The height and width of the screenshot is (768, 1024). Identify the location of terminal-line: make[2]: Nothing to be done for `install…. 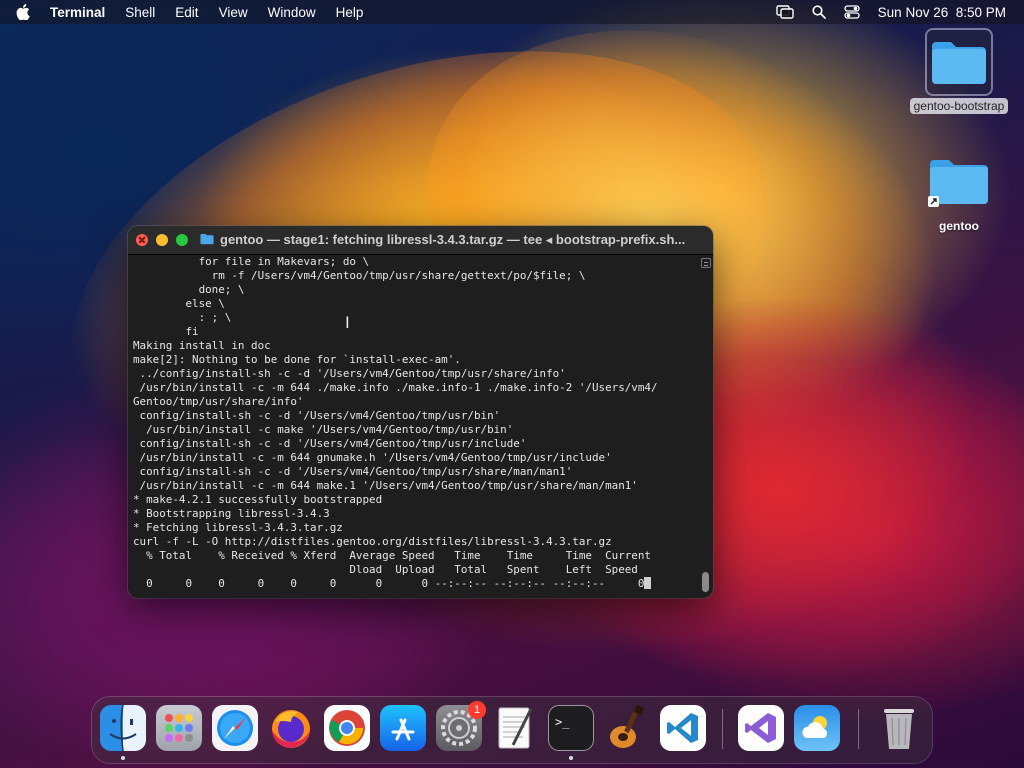
(297, 359).